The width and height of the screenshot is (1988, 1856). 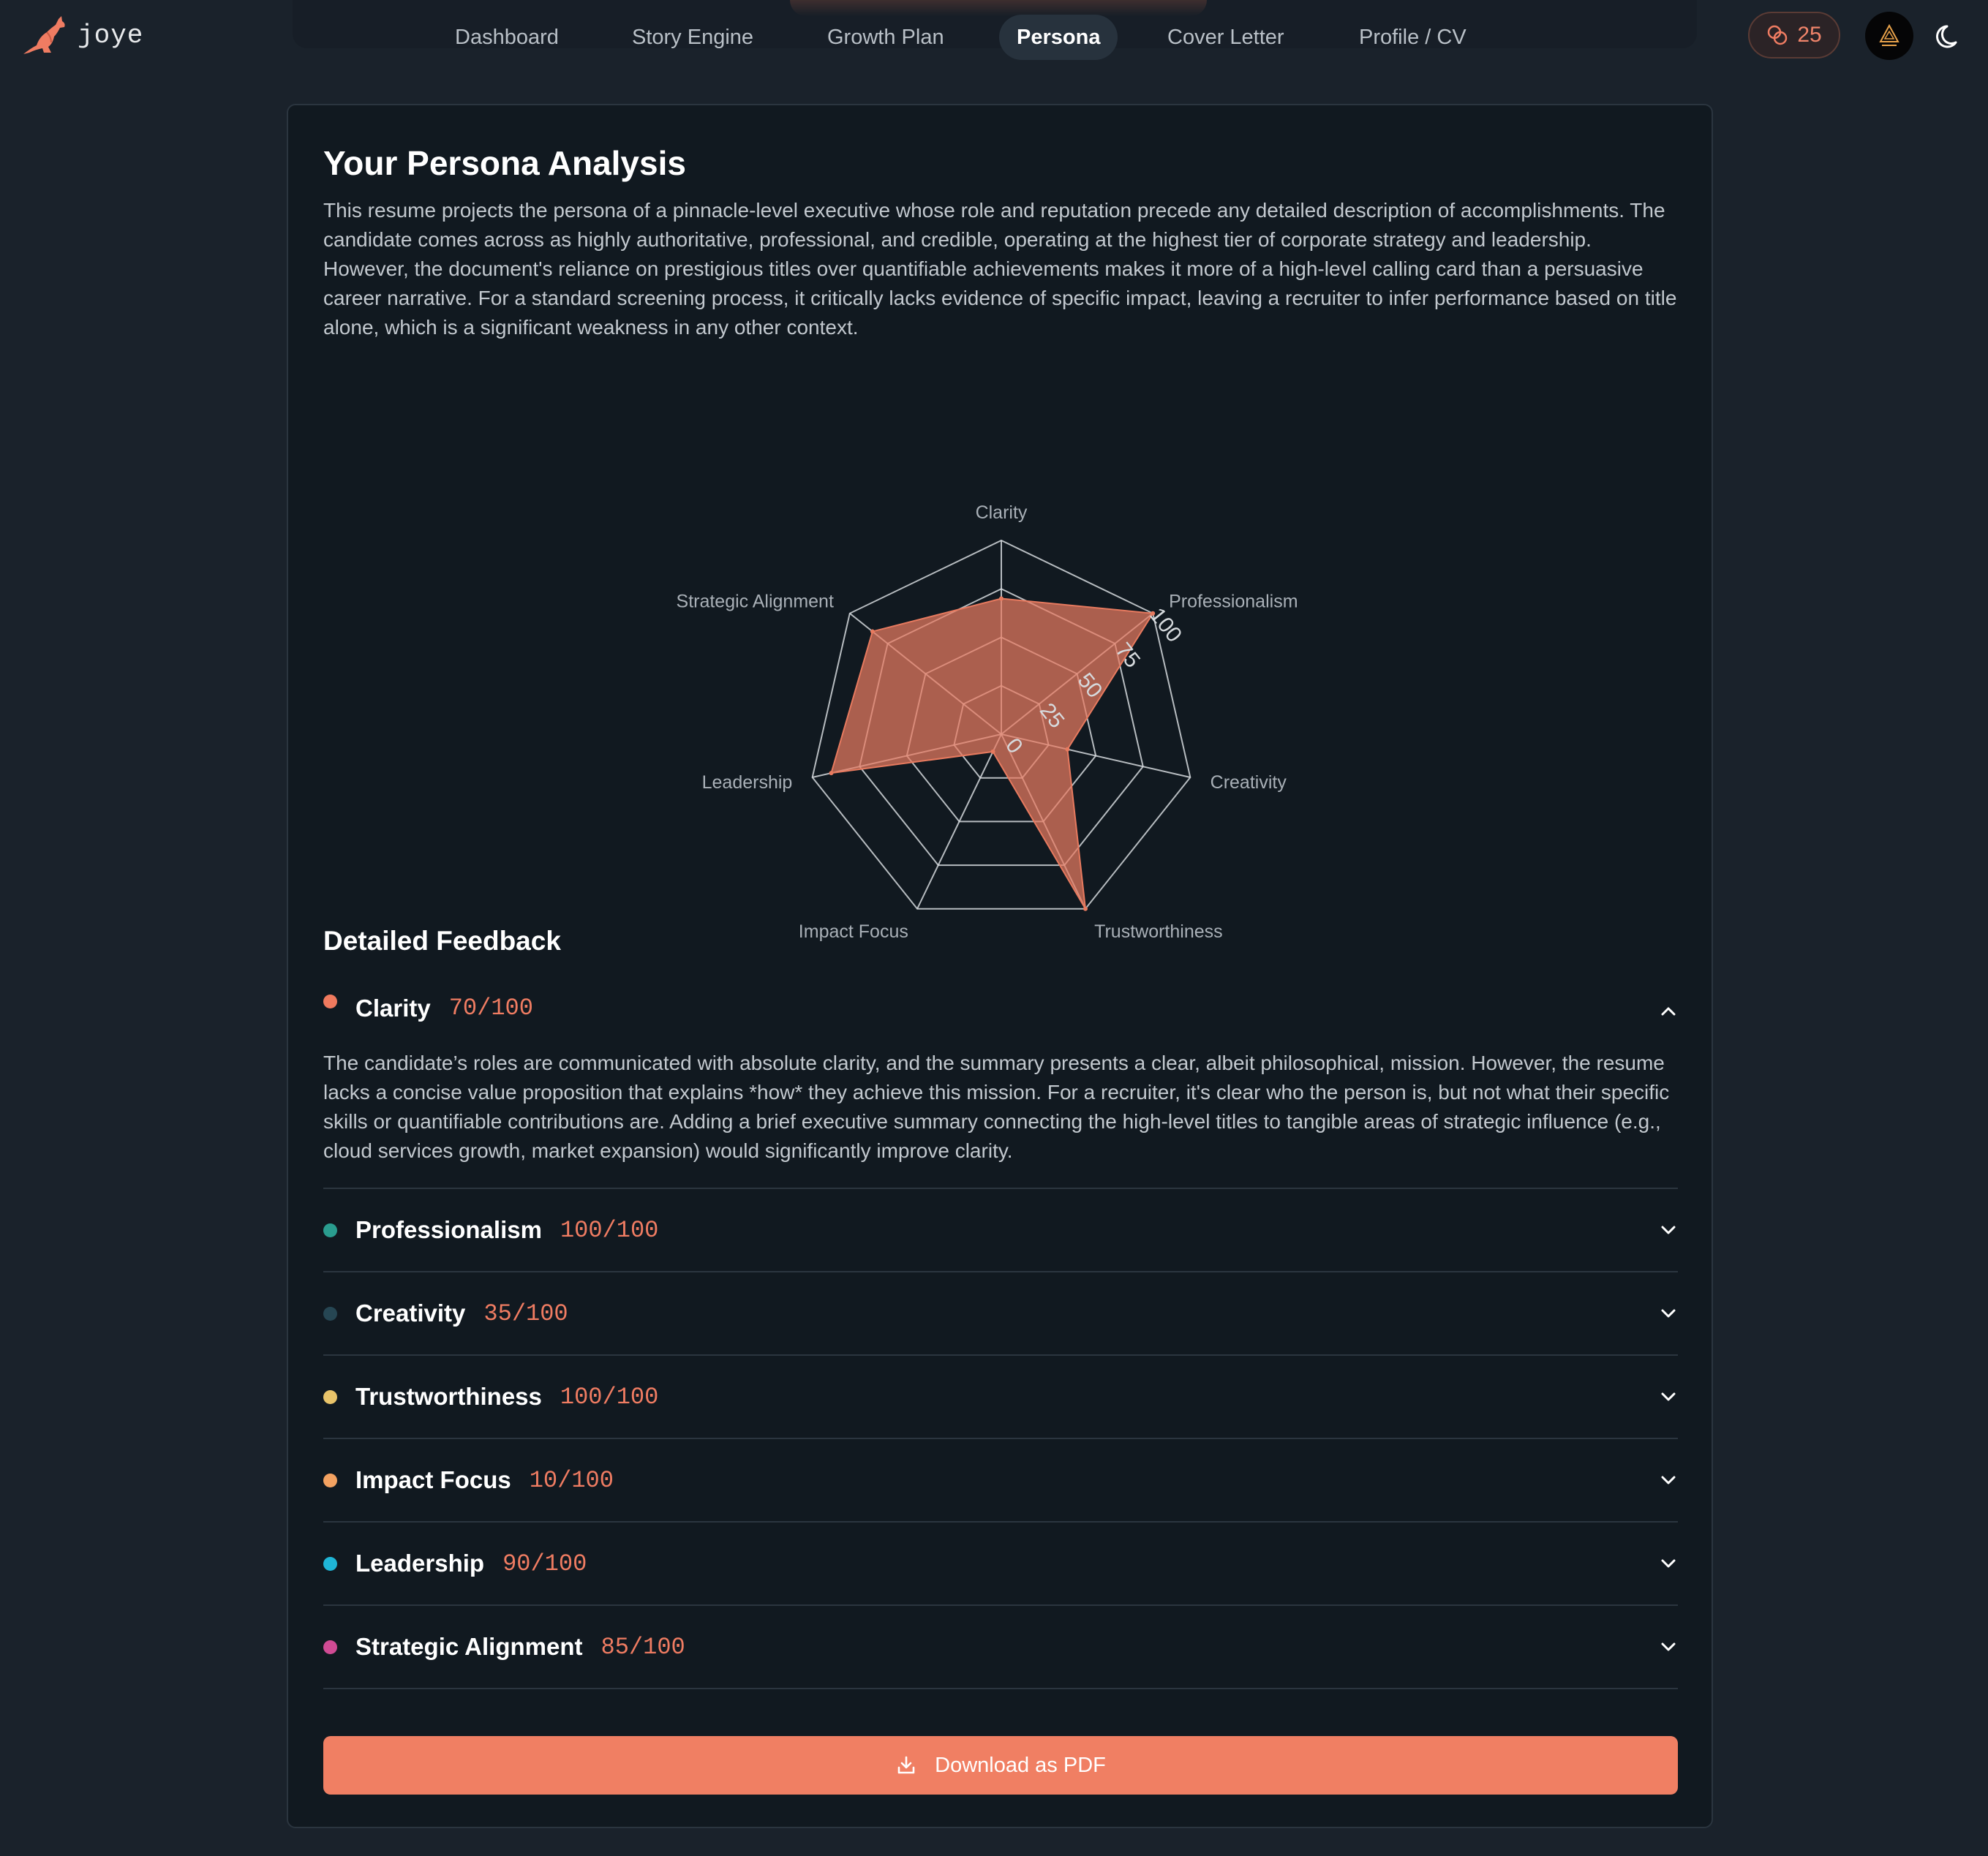 I want to click on feedback-section-title: Detailed Feedback, so click(x=442, y=941).